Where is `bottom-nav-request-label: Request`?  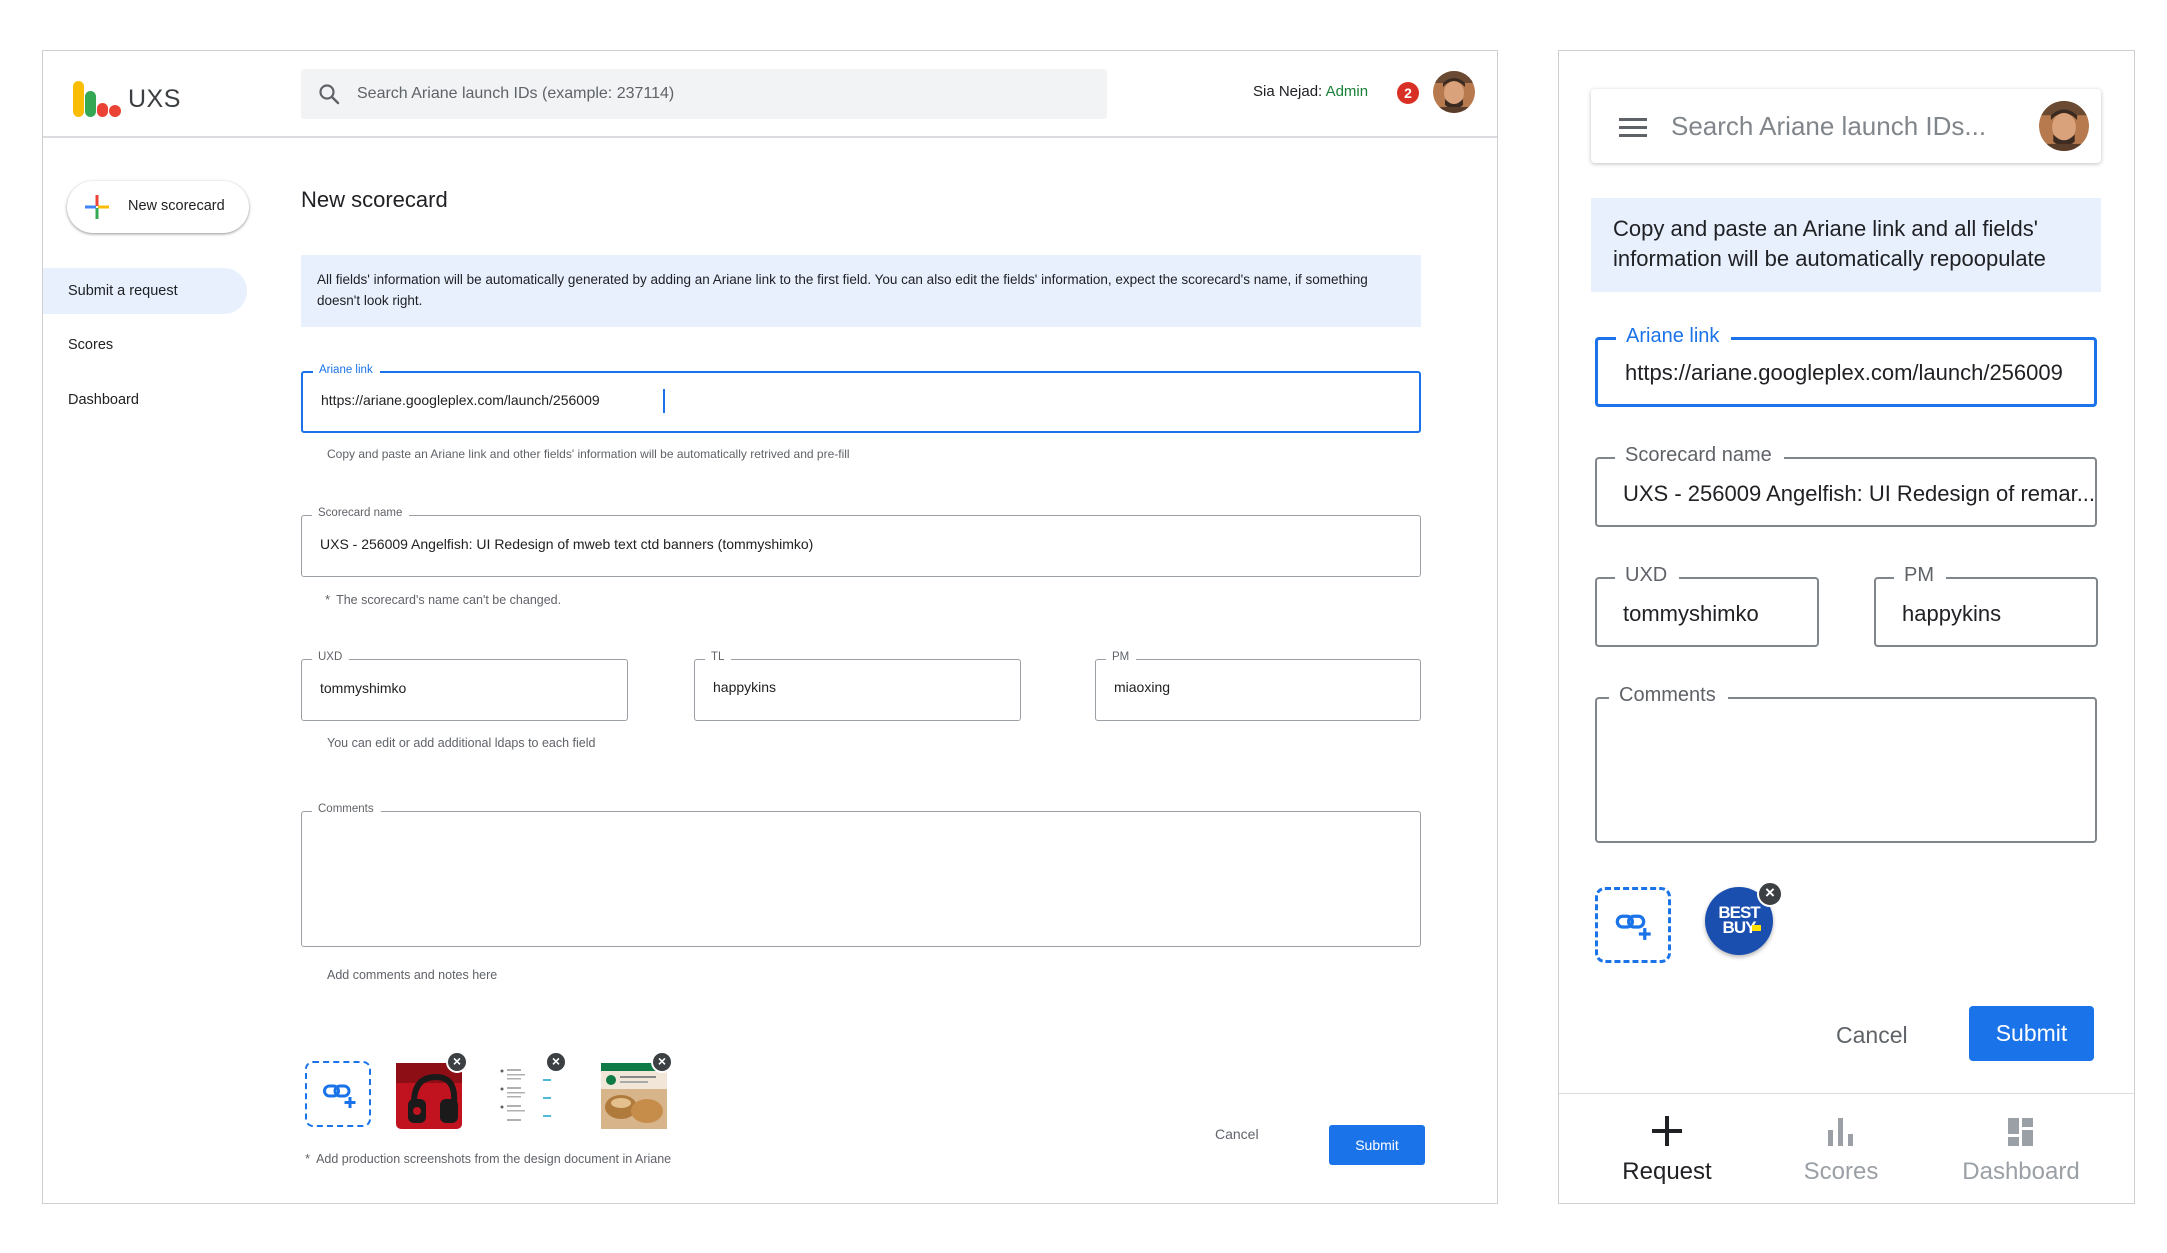
bottom-nav-request-label: Request is located at coordinates (1667, 1171).